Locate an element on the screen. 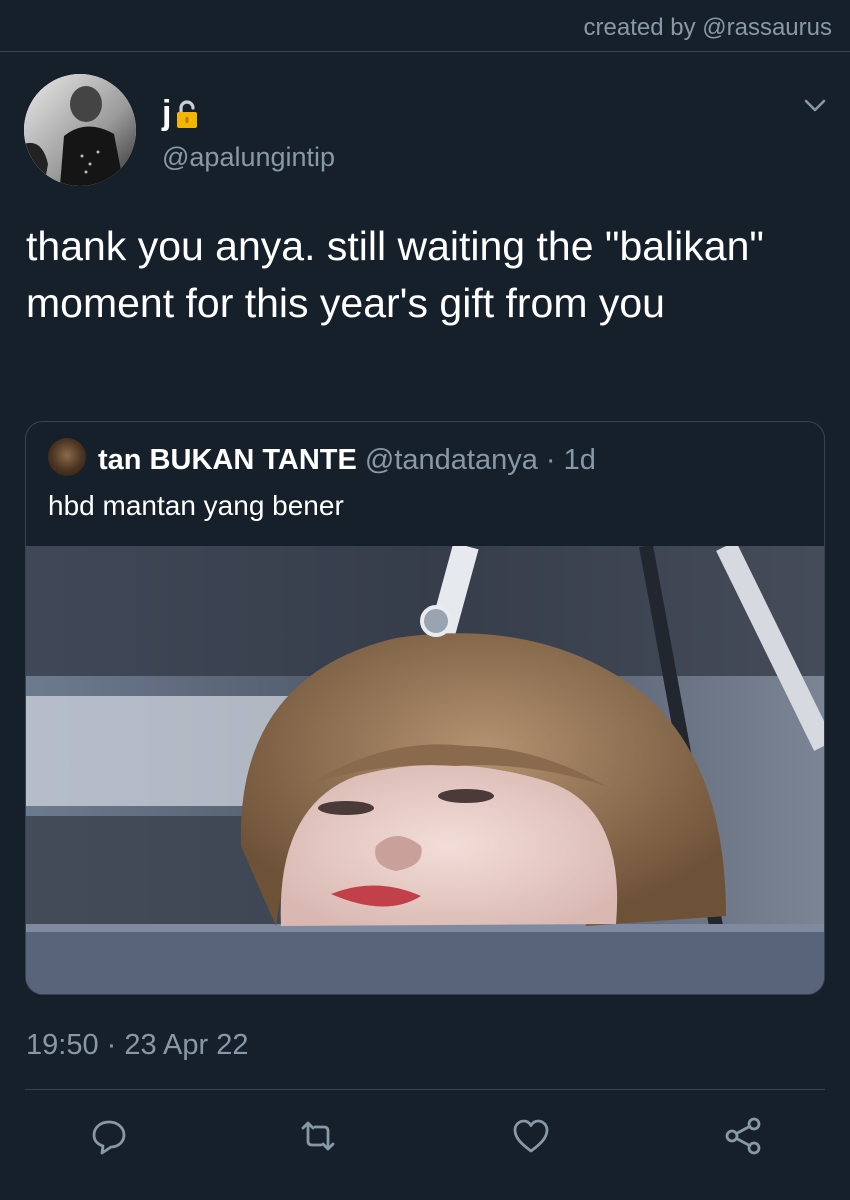 The height and width of the screenshot is (1200, 850). chevron-down-icon is located at coordinates (815, 105).